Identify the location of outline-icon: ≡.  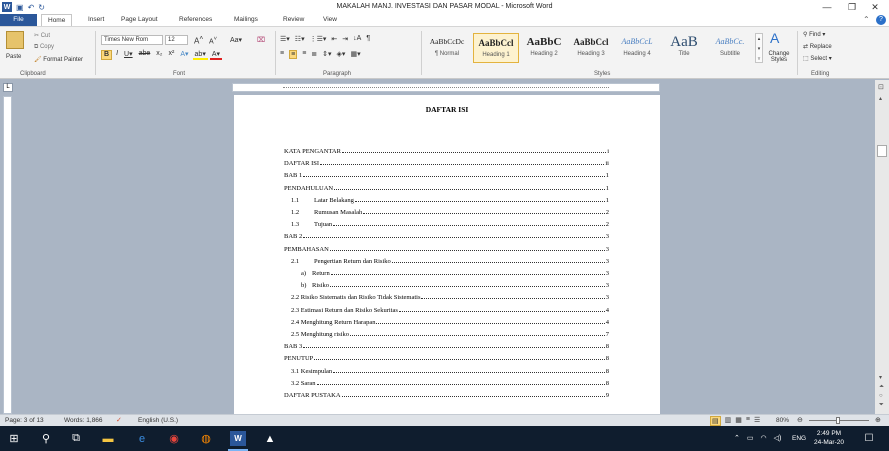
(748, 421).